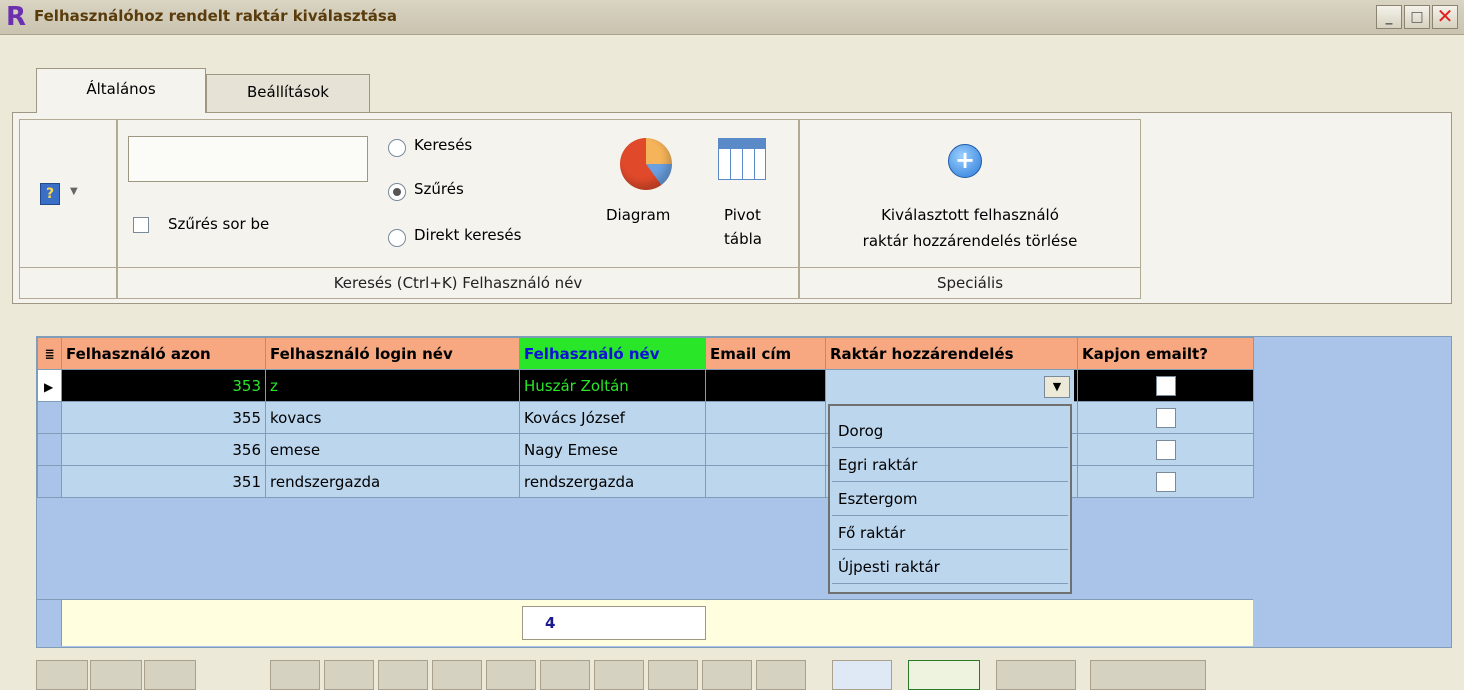  Describe the element at coordinates (392, 417) in the screenshot. I see `cell-login: kovacs` at that location.